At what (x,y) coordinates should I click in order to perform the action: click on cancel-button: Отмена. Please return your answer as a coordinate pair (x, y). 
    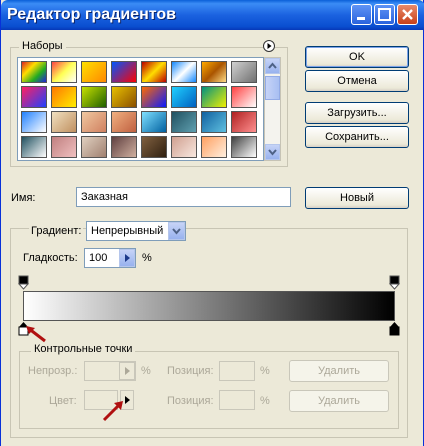
    Looking at the image, I should click on (357, 81).